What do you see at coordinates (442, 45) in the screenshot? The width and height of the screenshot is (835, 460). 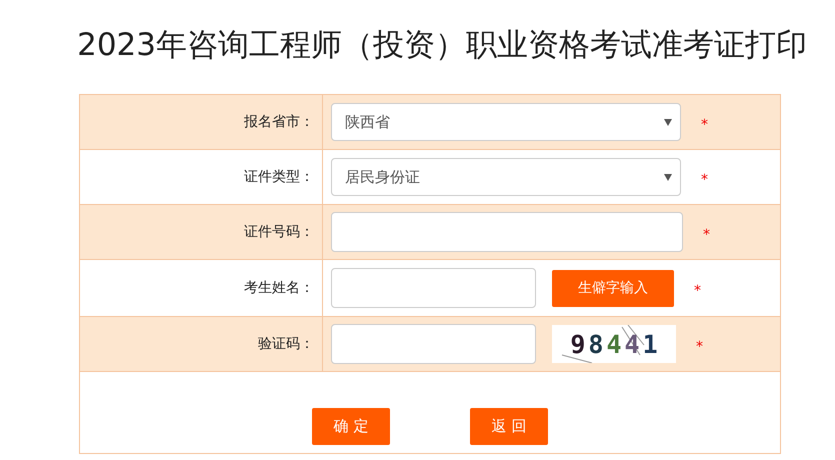 I see `page-title: 2023年咨询工程师（投资）职业资格考试准考证打印` at bounding box center [442, 45].